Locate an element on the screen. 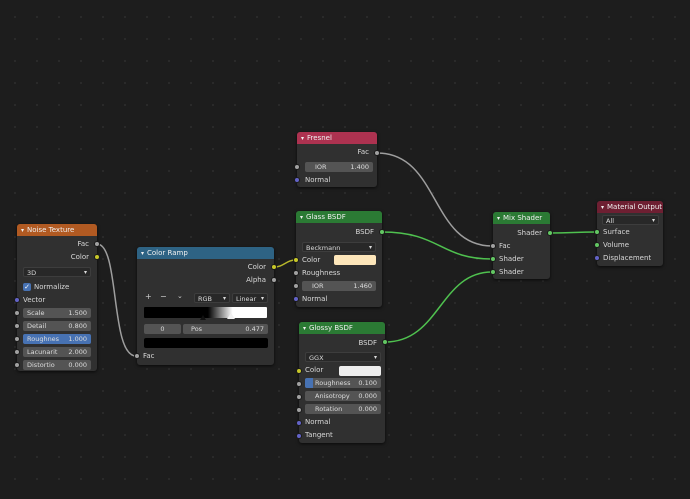 This screenshot has width=690, height=499. stop-index-field: 0 is located at coordinates (162, 329).